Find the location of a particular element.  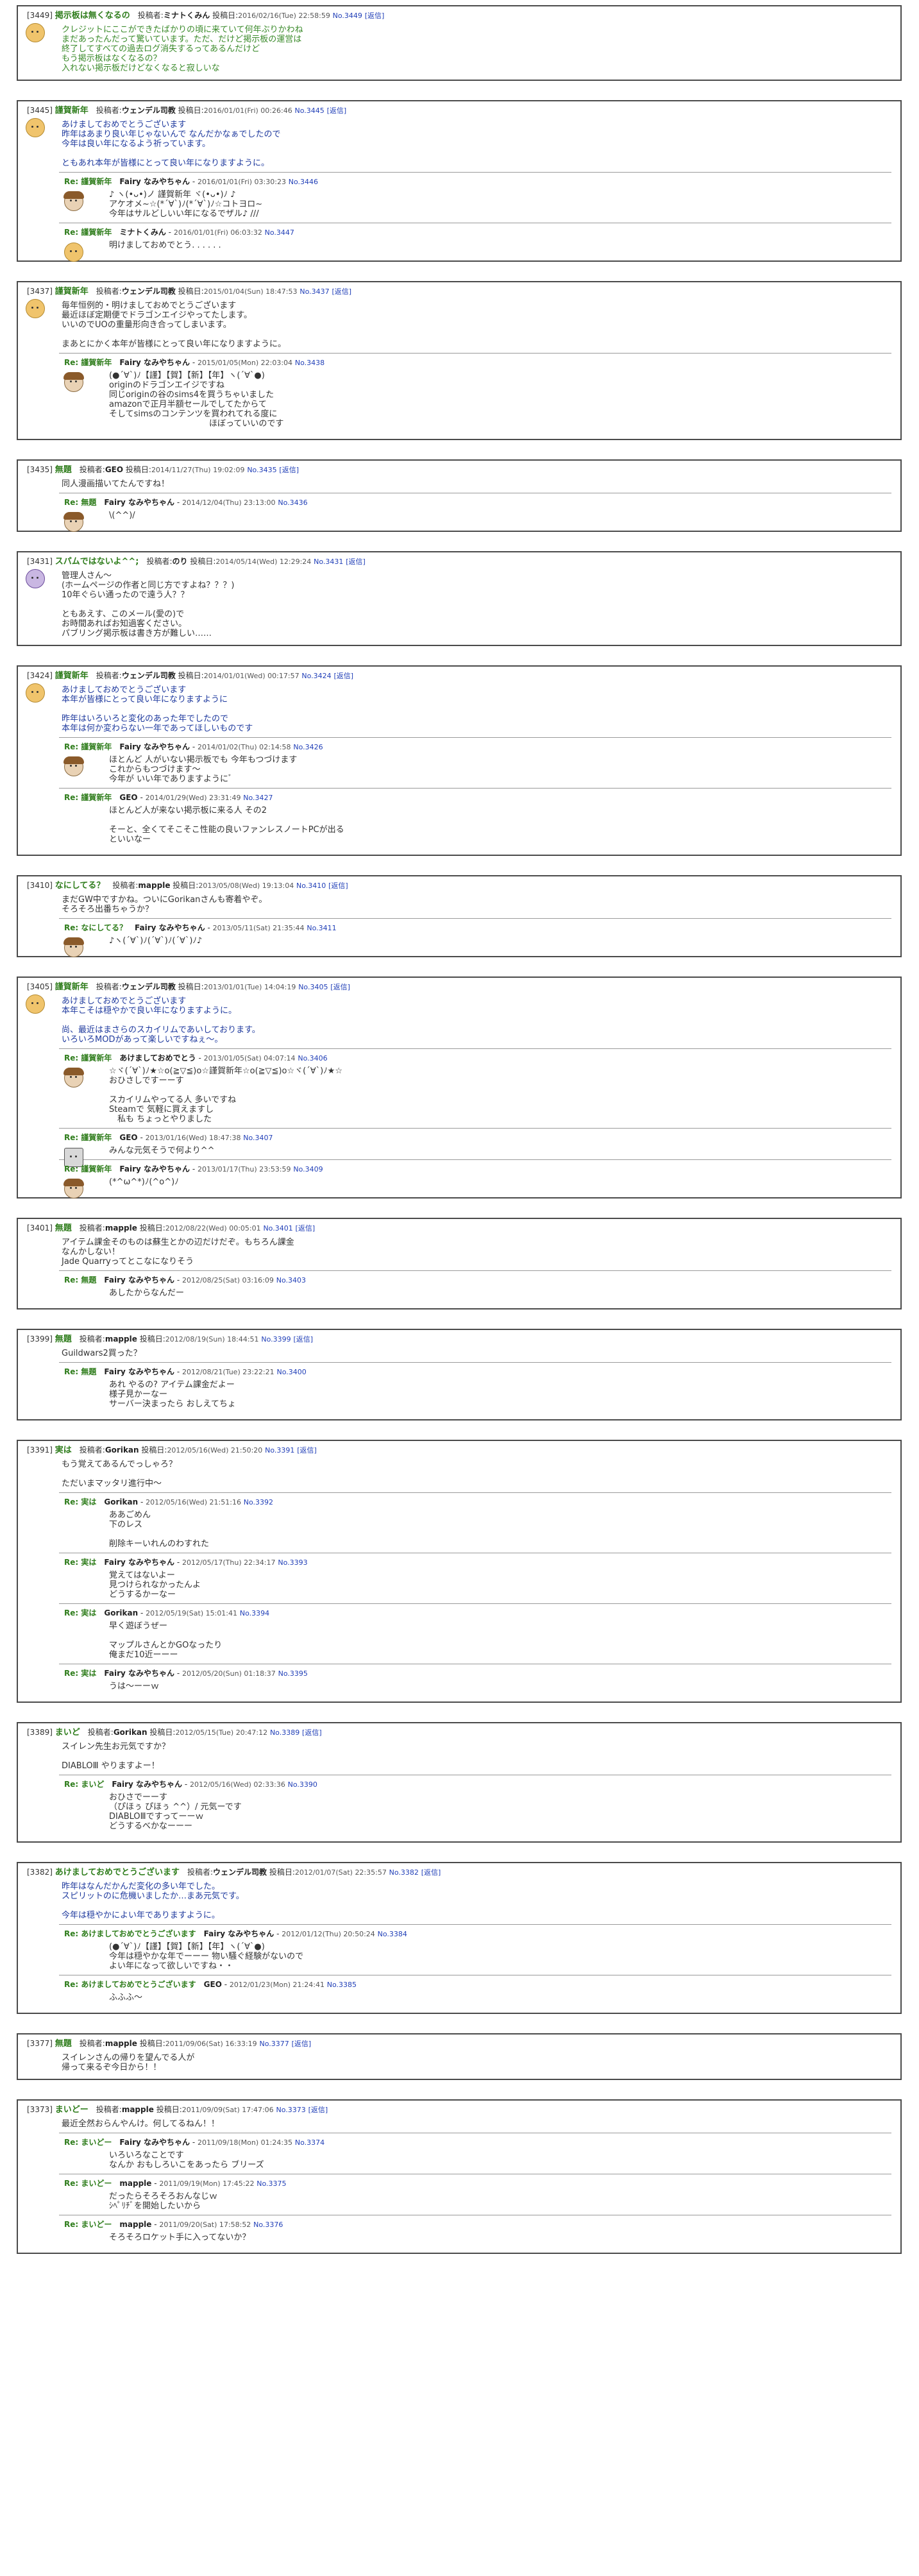

reply-no-link: No.3438 is located at coordinates (310, 363).